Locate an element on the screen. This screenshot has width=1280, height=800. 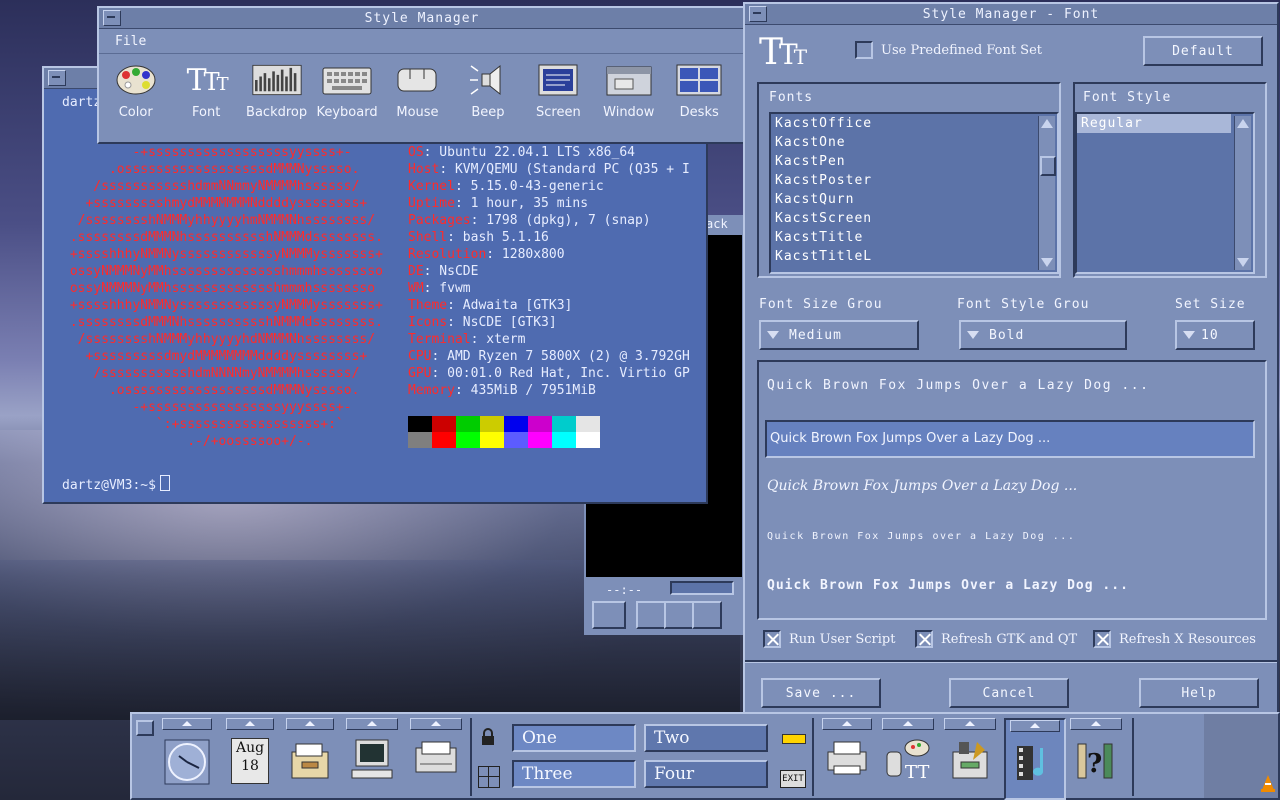
font-list-item: KacstPoster is located at coordinates (914, 180).